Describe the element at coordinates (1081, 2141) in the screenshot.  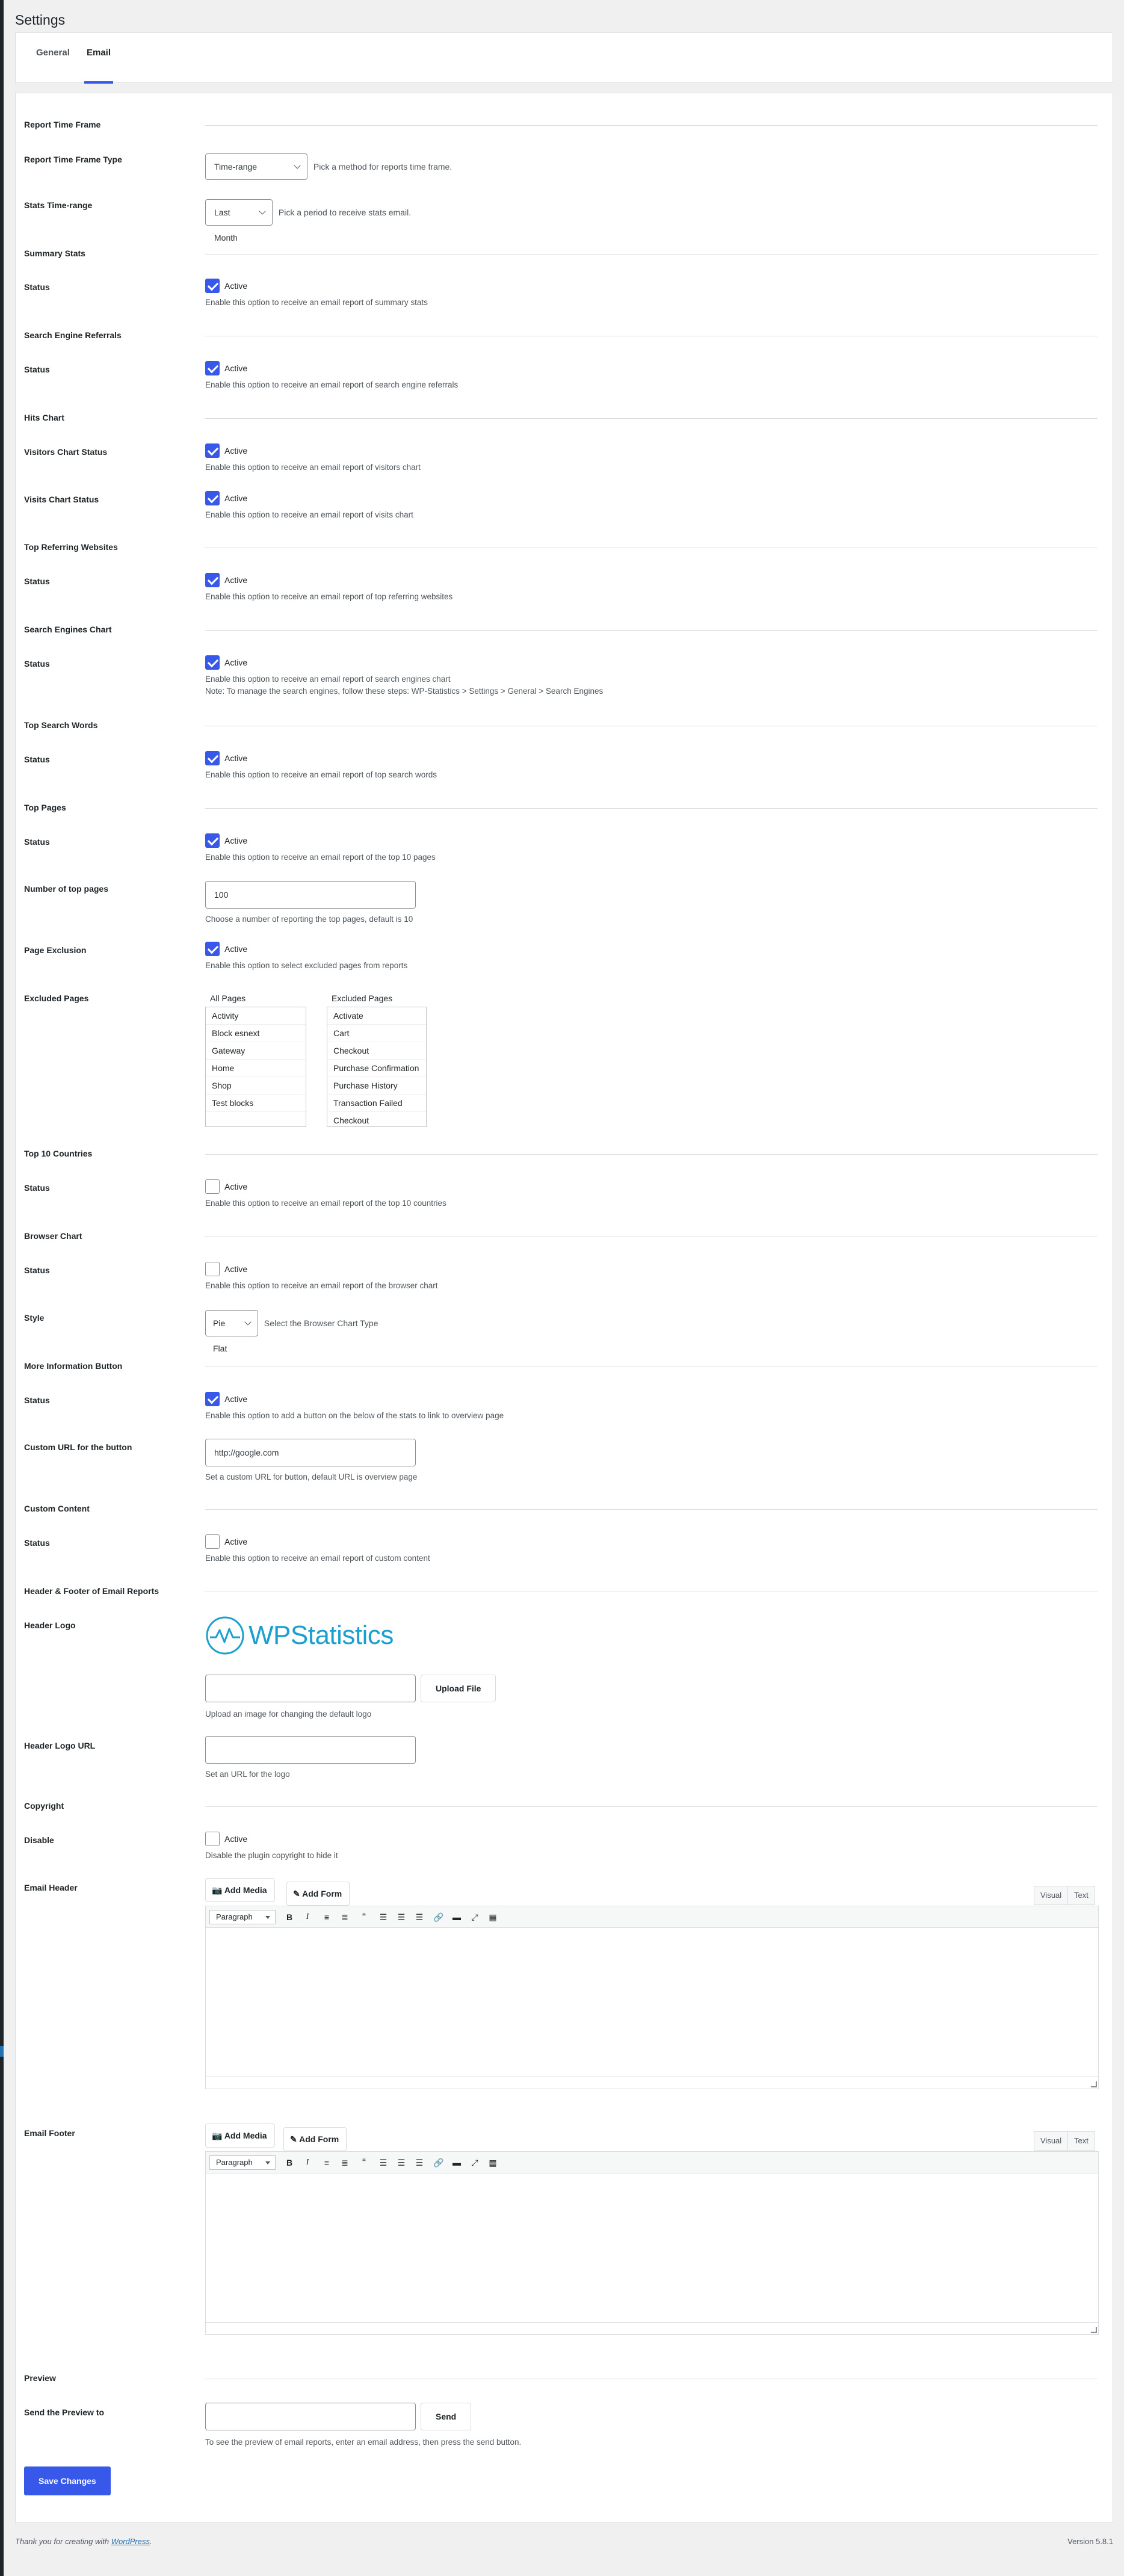
I see `footer-text-tab: Text` at that location.